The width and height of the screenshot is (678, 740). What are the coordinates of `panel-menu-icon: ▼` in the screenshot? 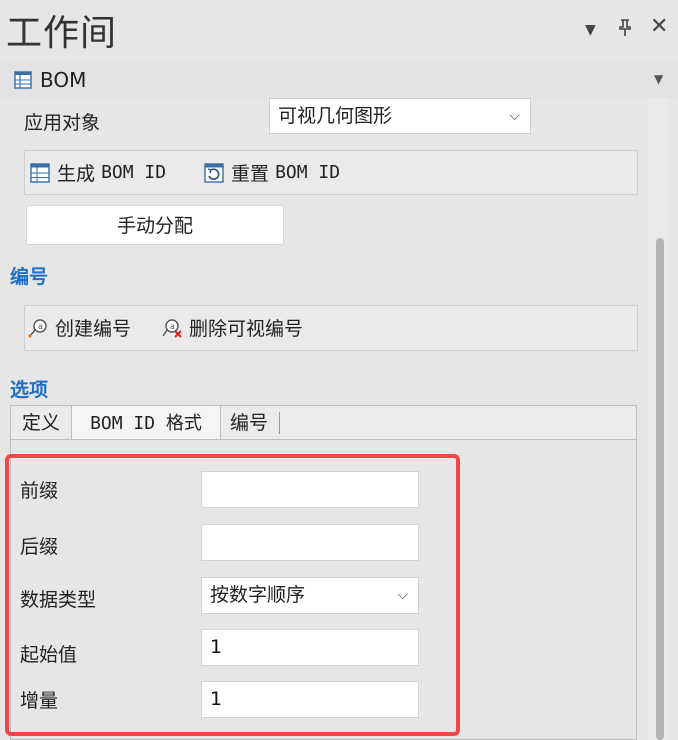 It's located at (590, 30).